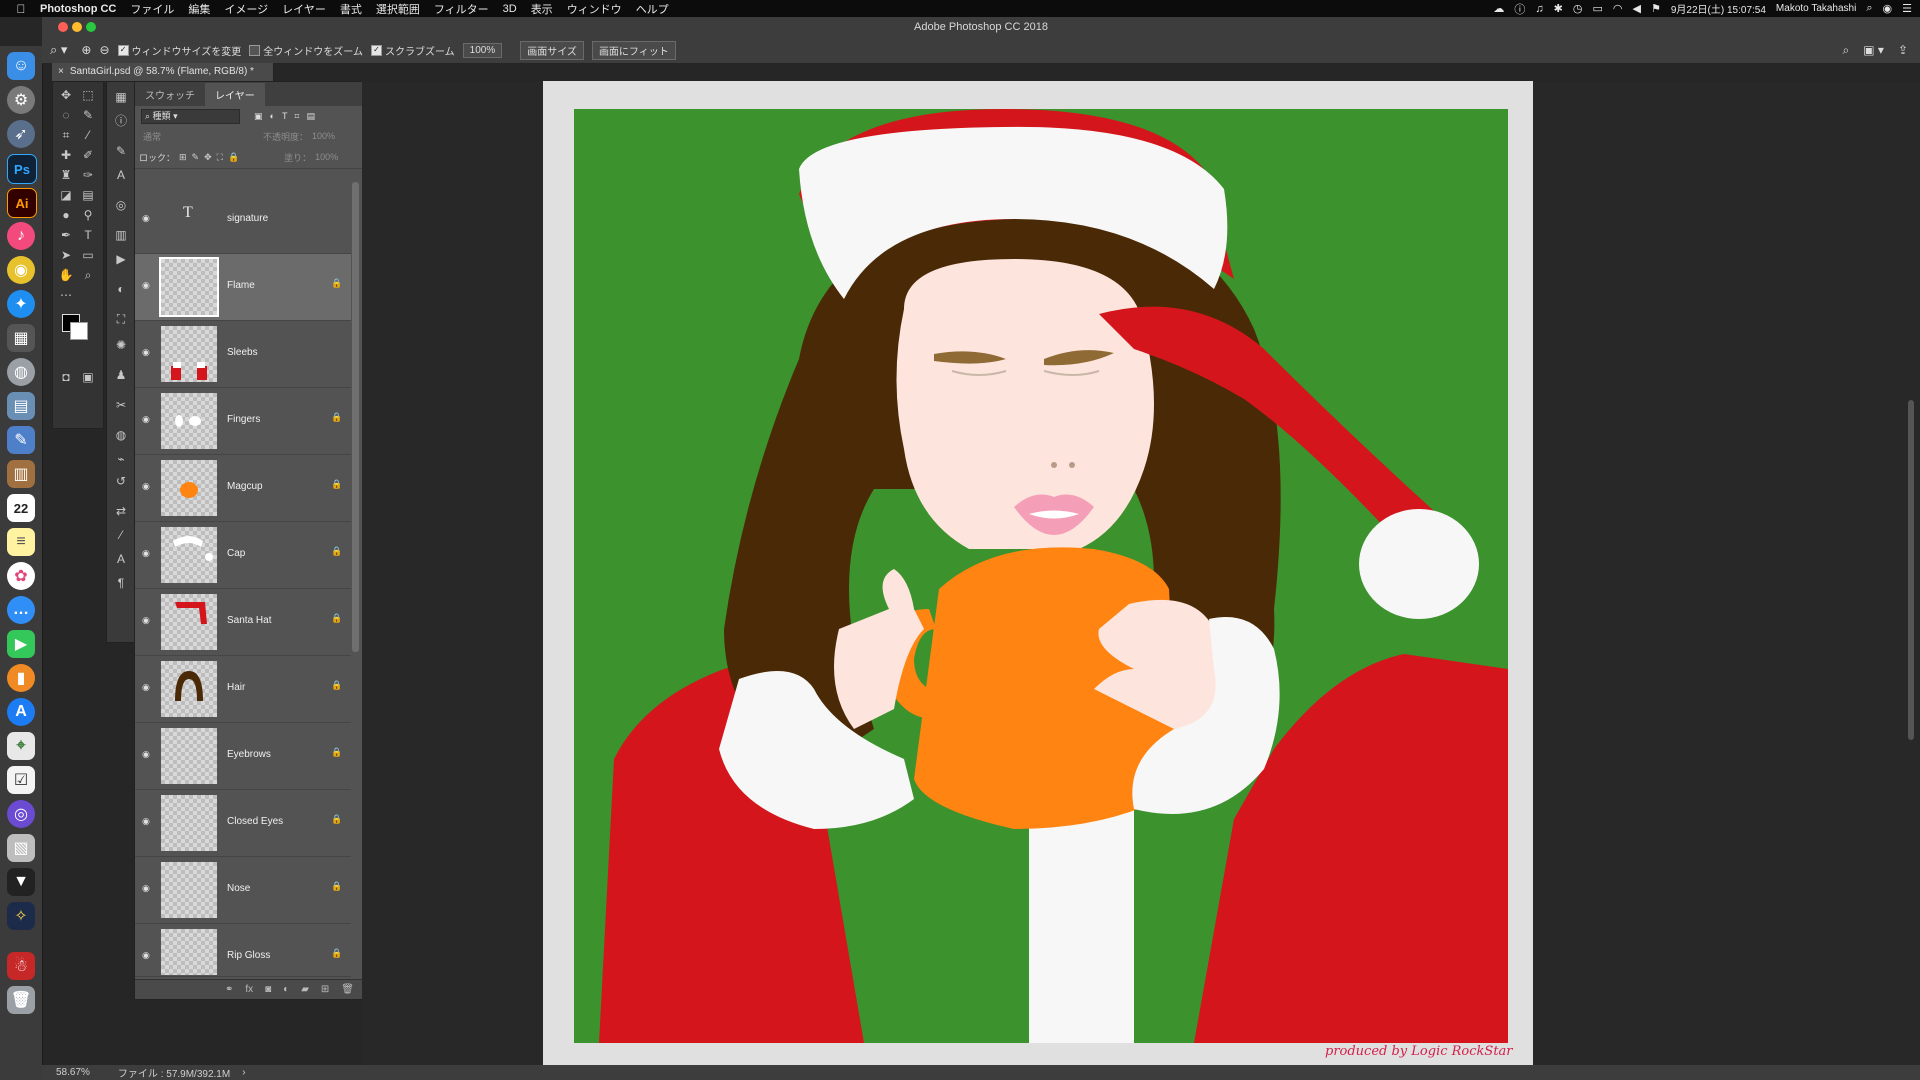  Describe the element at coordinates (152, 9) in the screenshot. I see `menu-file: ファイル` at that location.